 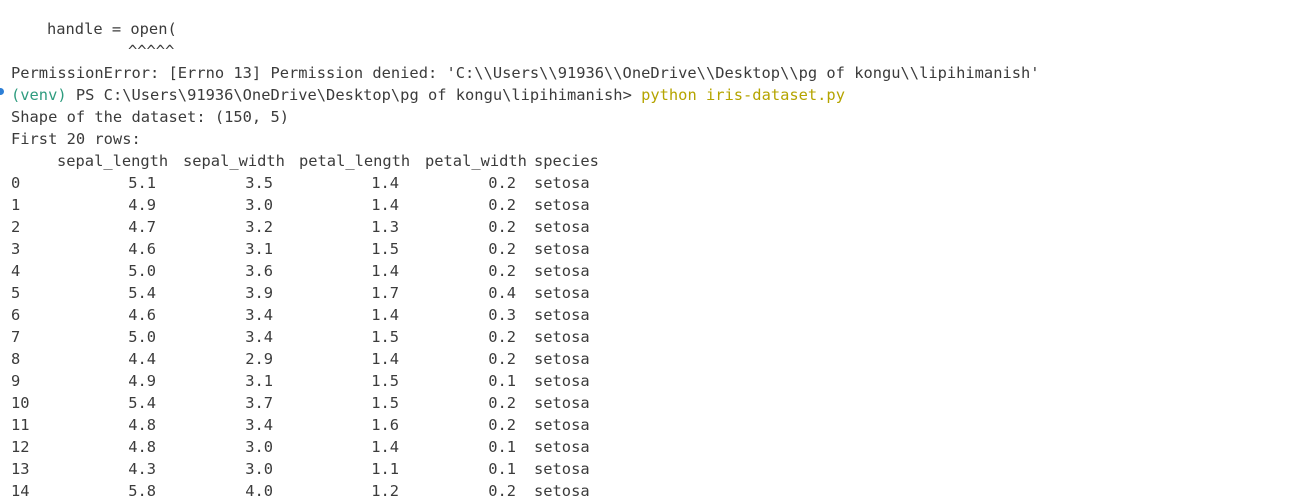 I want to click on cell-sepal-length: 4.8, so click(x=142, y=447).